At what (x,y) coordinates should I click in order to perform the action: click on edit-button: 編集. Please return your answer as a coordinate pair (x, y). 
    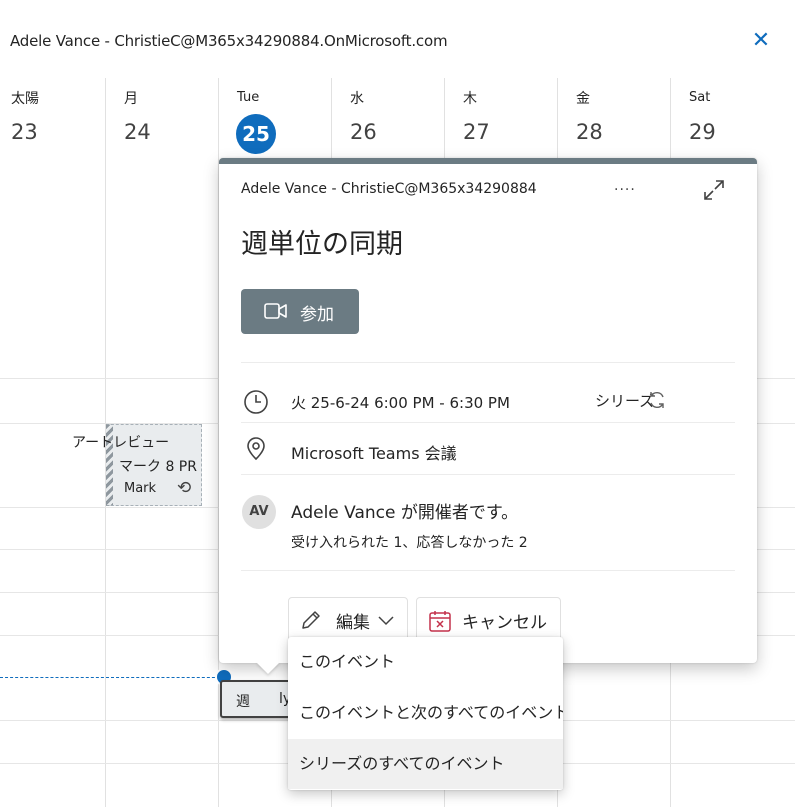
    Looking at the image, I should click on (348, 619).